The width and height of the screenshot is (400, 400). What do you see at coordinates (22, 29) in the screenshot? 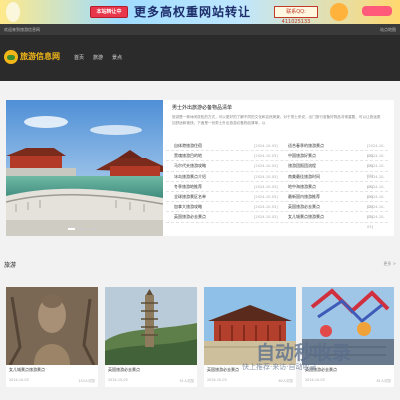
I see `welcome-text: 欢迎来到旅游信息网` at bounding box center [22, 29].